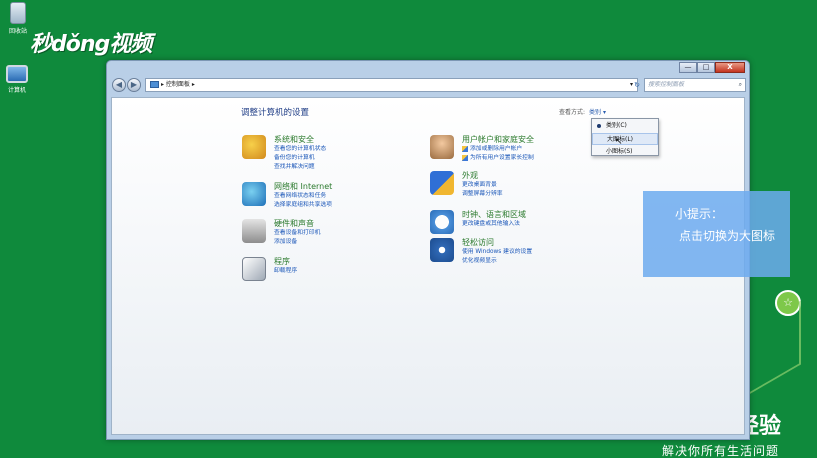 The height and width of the screenshot is (458, 817). What do you see at coordinates (497, 261) in the screenshot?
I see `category-link: 优化视频显示` at bounding box center [497, 261].